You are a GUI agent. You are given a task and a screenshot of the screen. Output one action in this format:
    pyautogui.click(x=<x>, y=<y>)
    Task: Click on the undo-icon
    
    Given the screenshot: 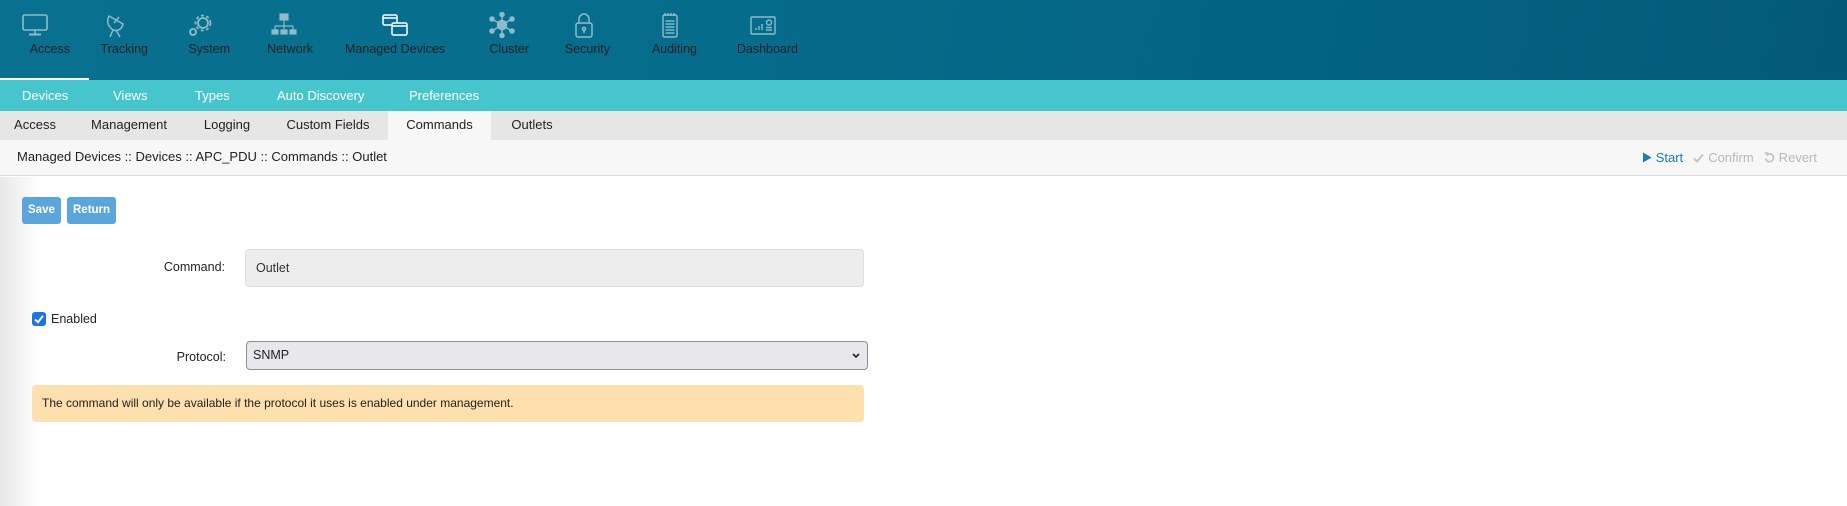 What is the action you would take?
    pyautogui.click(x=1769, y=157)
    